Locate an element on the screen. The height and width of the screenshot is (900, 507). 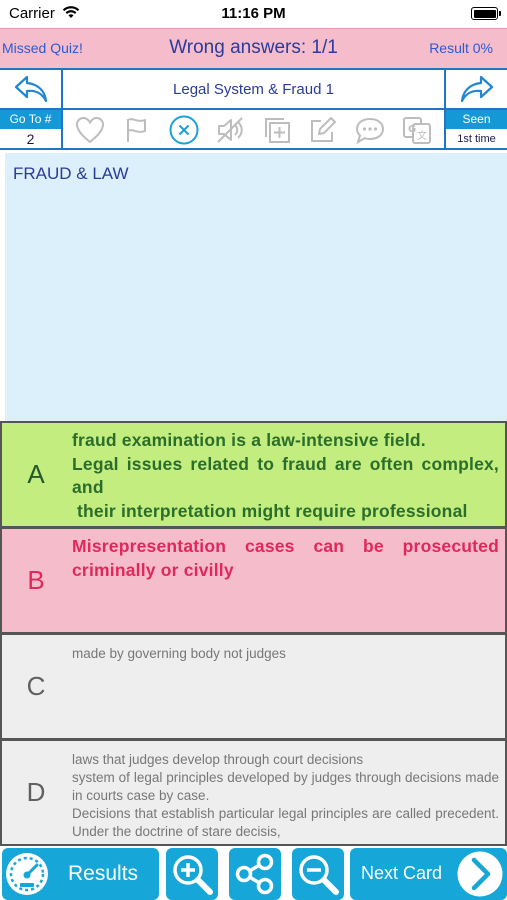
answer-letter: C is located at coordinates (36, 686).